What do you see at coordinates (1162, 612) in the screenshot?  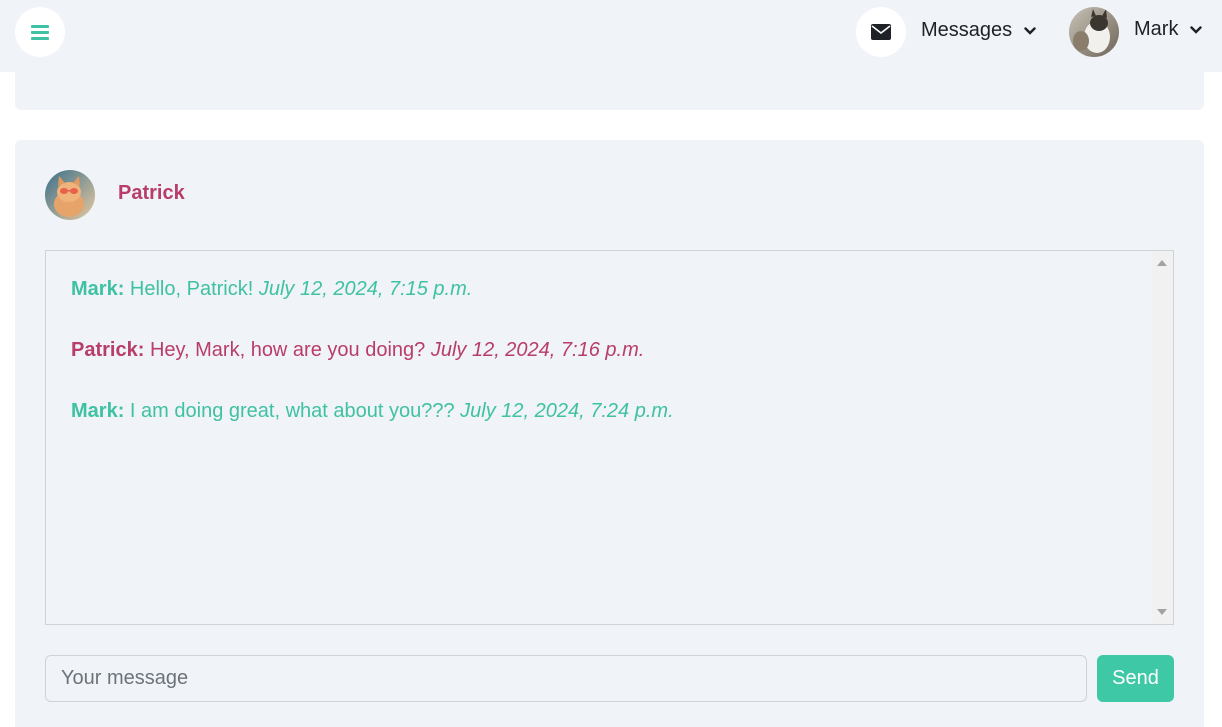 I see `scroll-down-icon` at bounding box center [1162, 612].